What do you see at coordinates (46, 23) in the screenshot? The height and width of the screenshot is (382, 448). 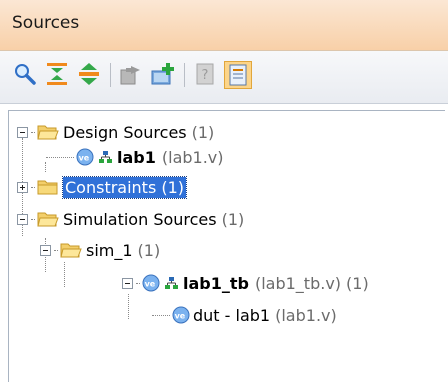 I see `panel-title: Sources` at bounding box center [46, 23].